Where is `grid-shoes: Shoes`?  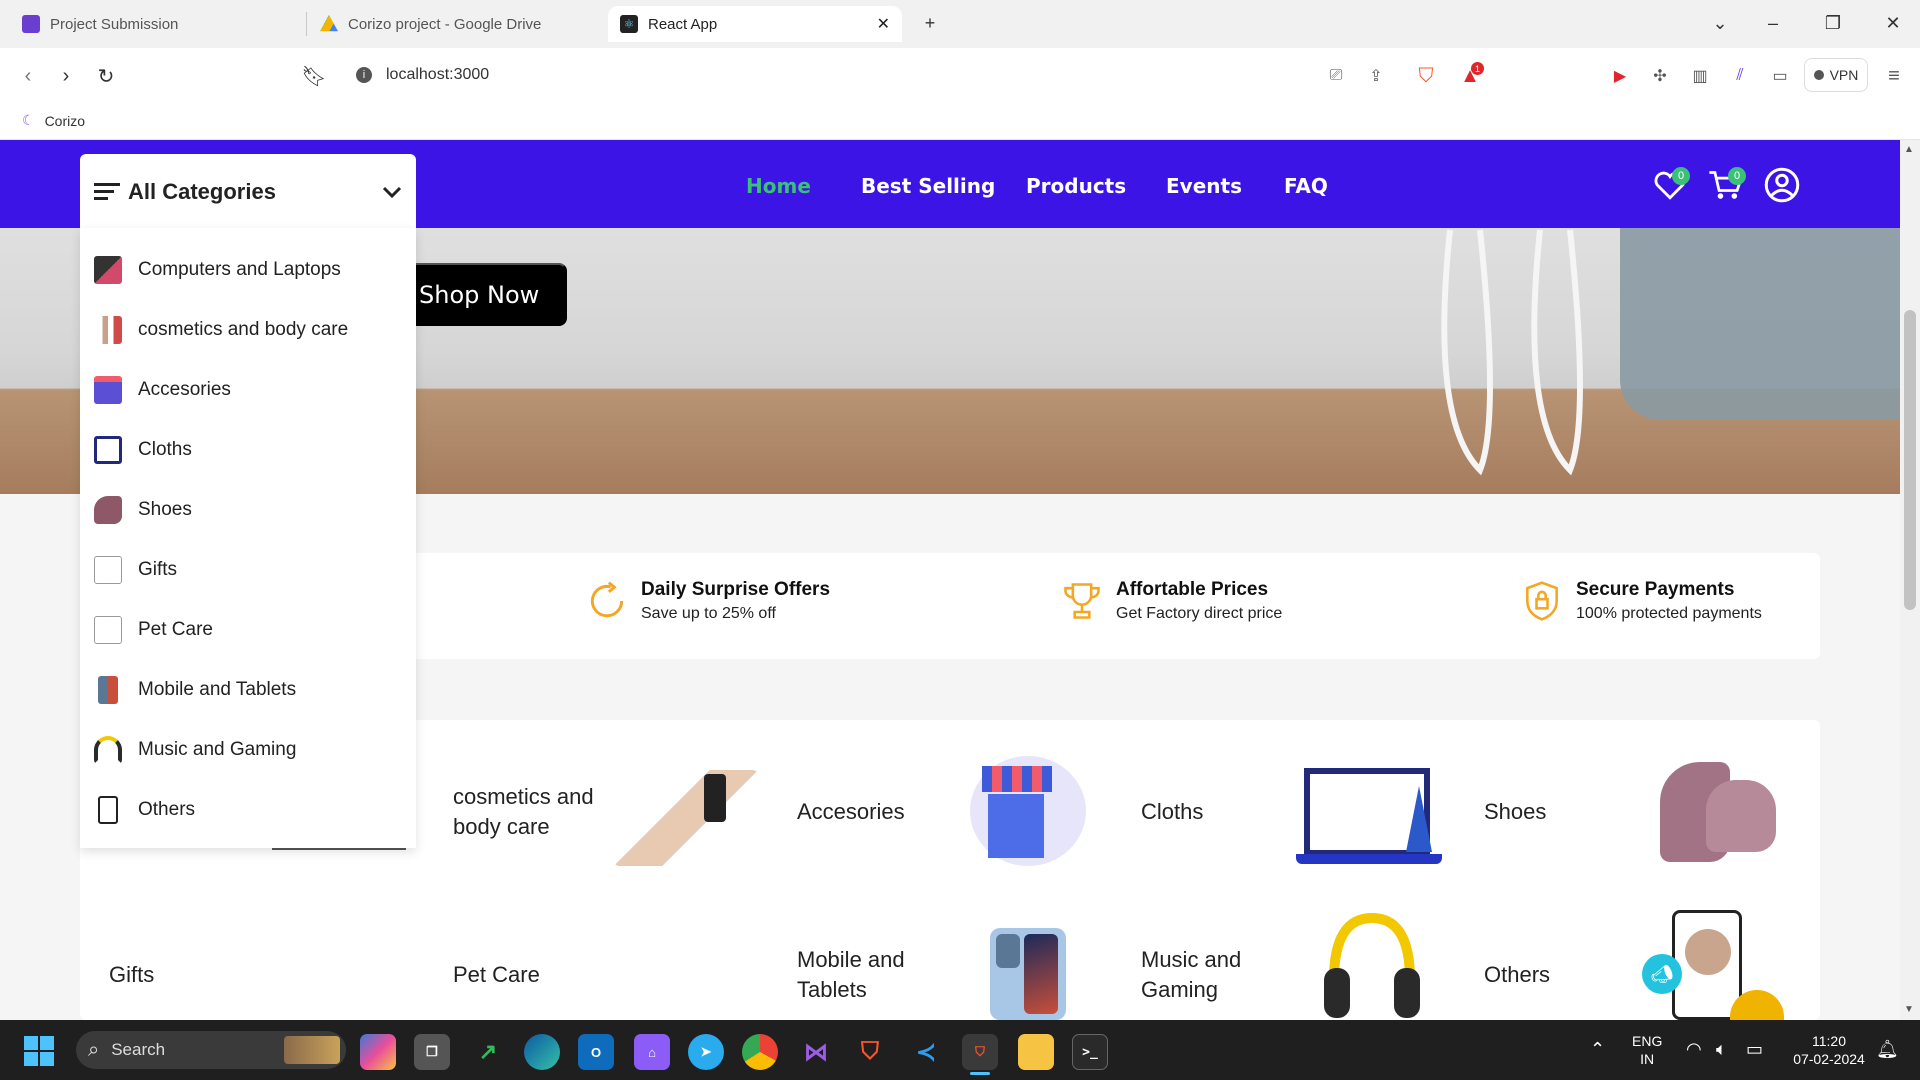
grid-shoes: Shoes is located at coordinates (1515, 812).